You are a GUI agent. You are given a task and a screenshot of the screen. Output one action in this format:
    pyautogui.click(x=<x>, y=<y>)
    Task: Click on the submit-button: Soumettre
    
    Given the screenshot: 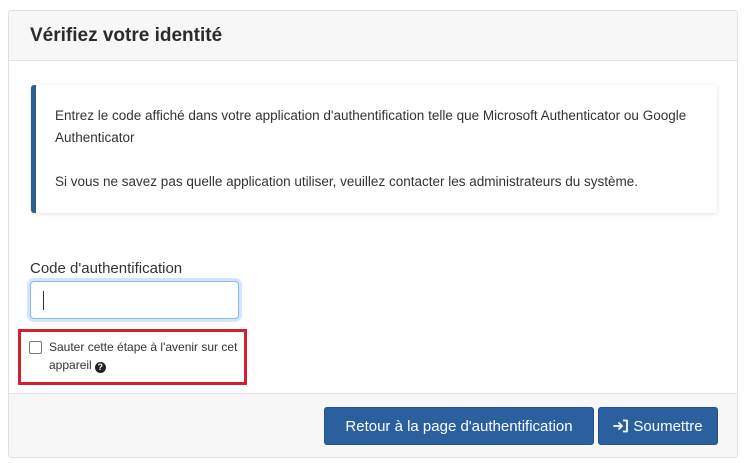 What is the action you would take?
    pyautogui.click(x=658, y=426)
    